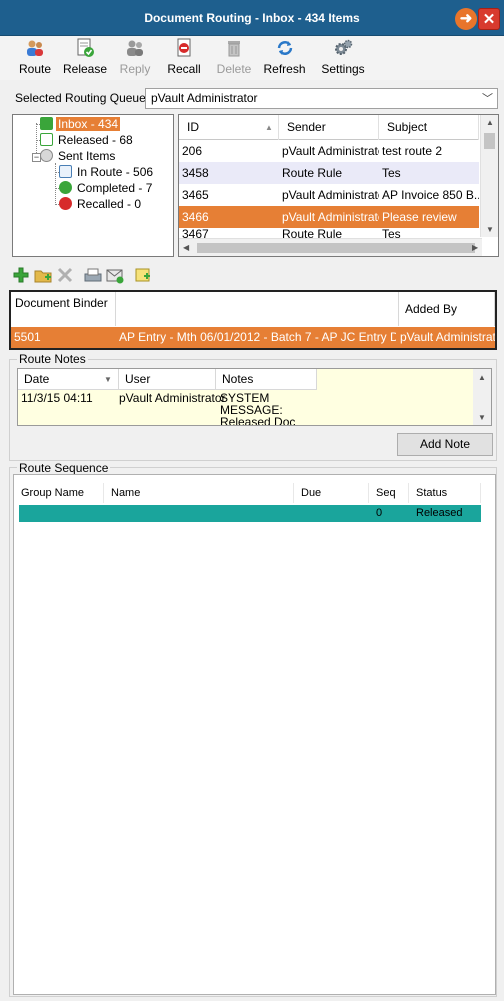  I want to click on inbox-row: 3467 Route Rule Tes, so click(329, 233).